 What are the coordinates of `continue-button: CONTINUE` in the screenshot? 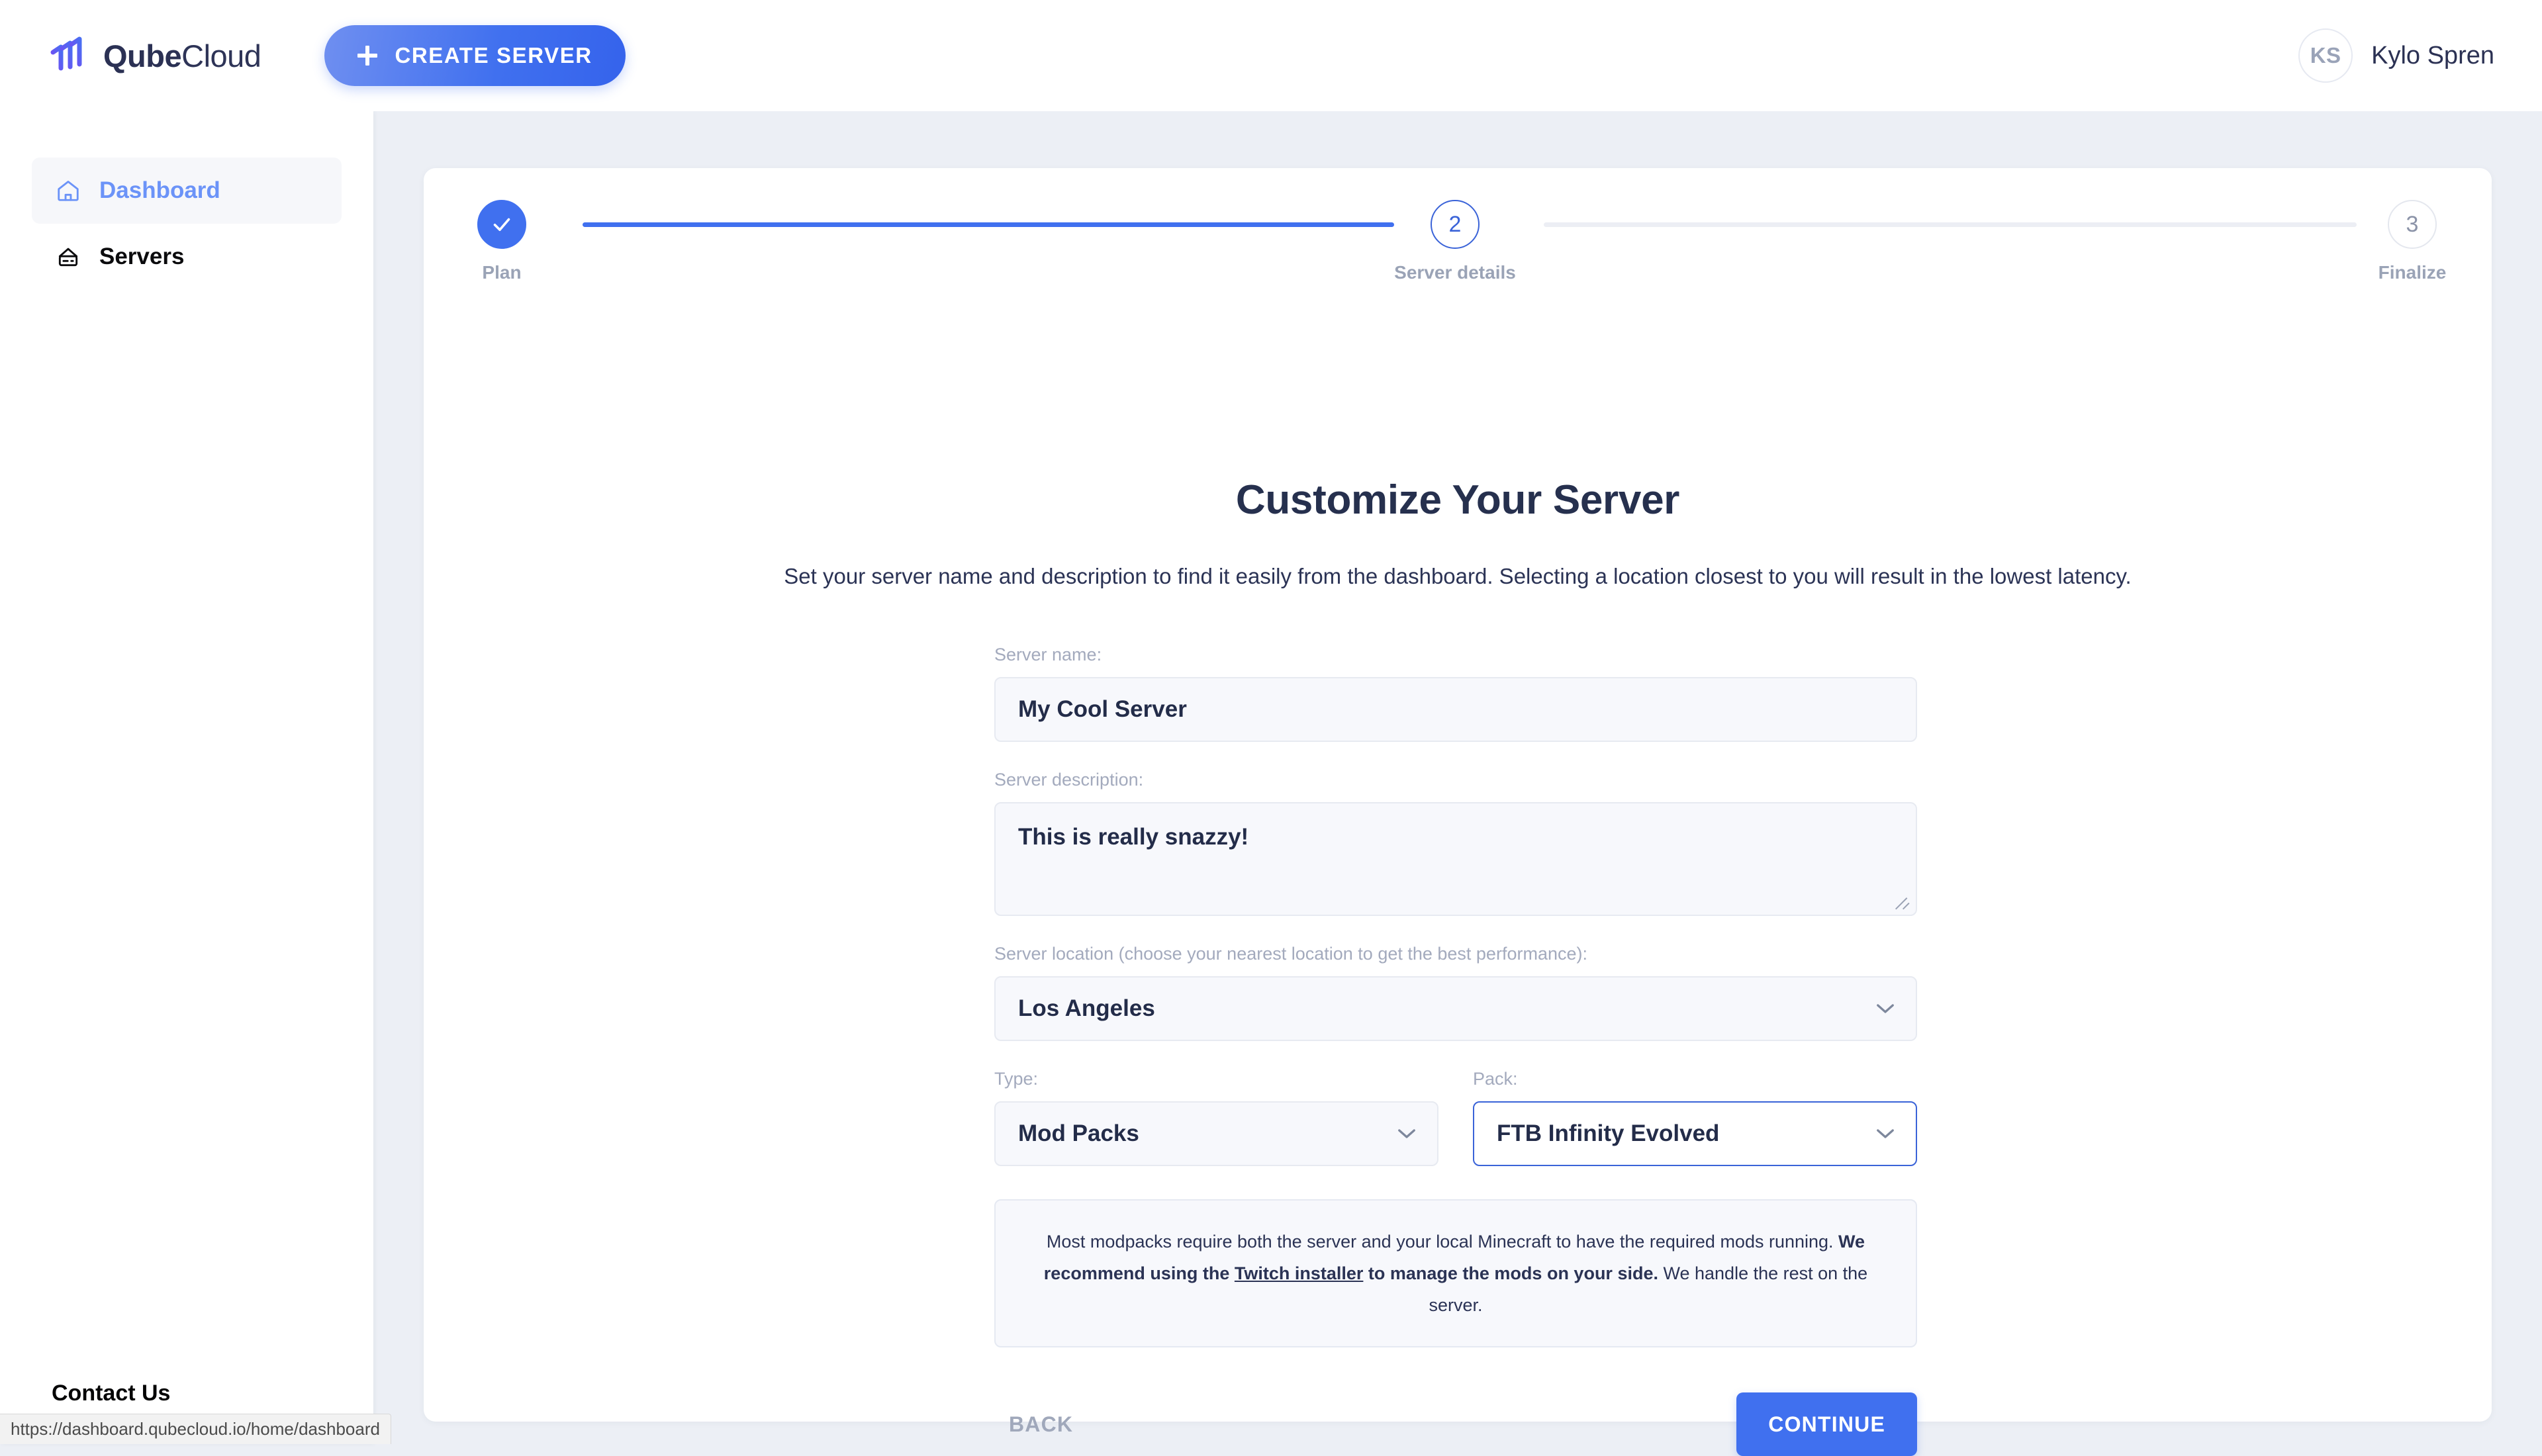 It's located at (1827, 1424).